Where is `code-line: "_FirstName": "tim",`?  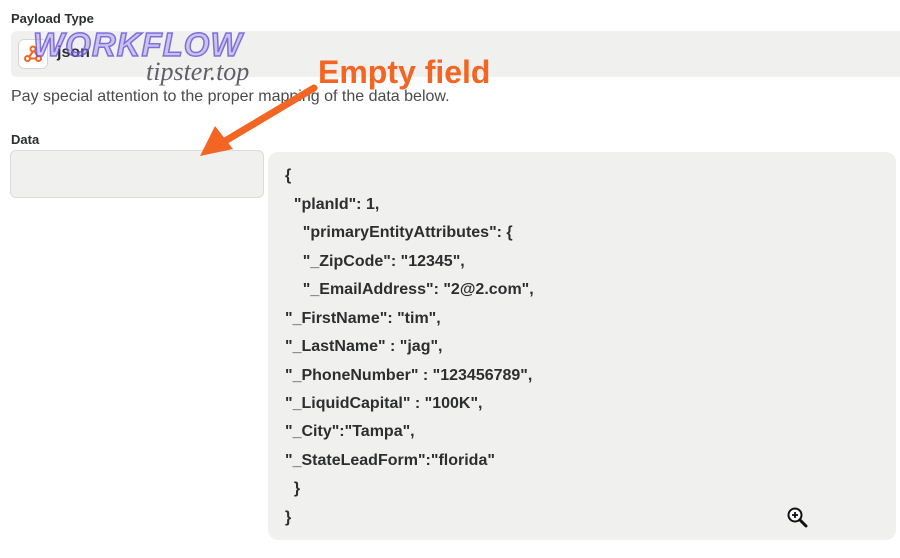 code-line: "_FirstName": "tim", is located at coordinates (363, 318).